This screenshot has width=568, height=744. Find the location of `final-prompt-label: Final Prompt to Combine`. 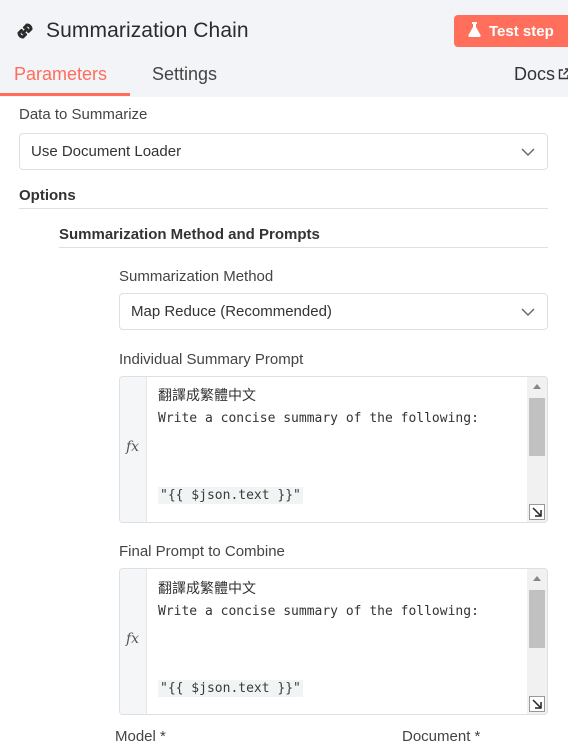

final-prompt-label: Final Prompt to Combine is located at coordinates (202, 551).